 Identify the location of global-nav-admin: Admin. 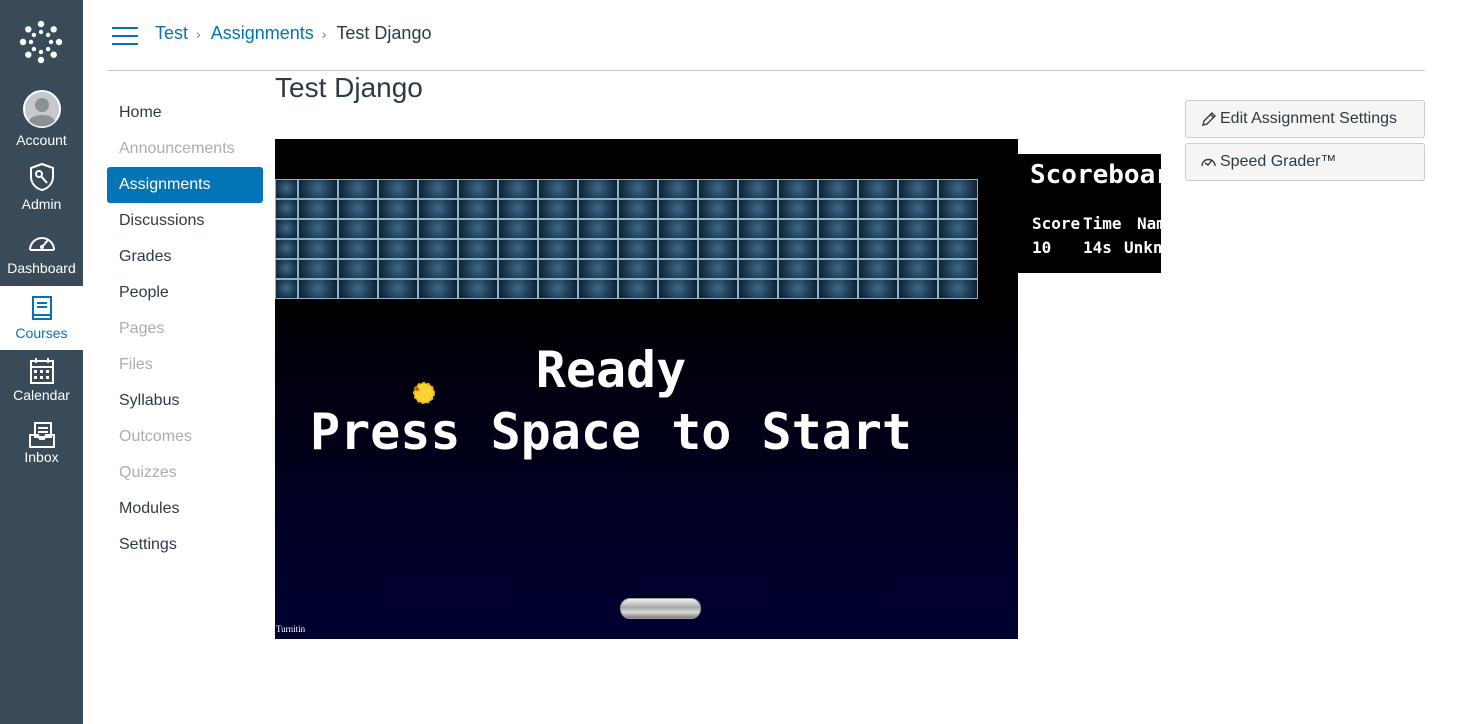
(41, 190).